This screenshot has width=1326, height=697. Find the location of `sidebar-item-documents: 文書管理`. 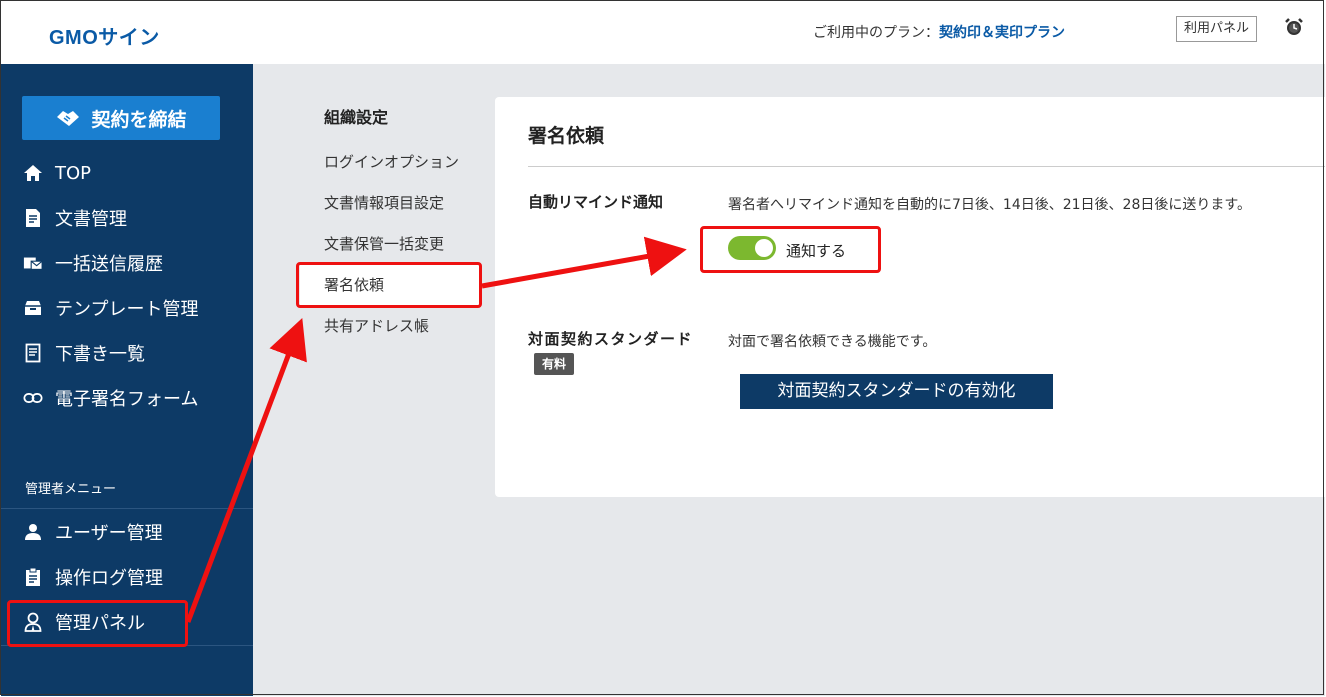

sidebar-item-documents: 文書管理 is located at coordinates (127, 218).